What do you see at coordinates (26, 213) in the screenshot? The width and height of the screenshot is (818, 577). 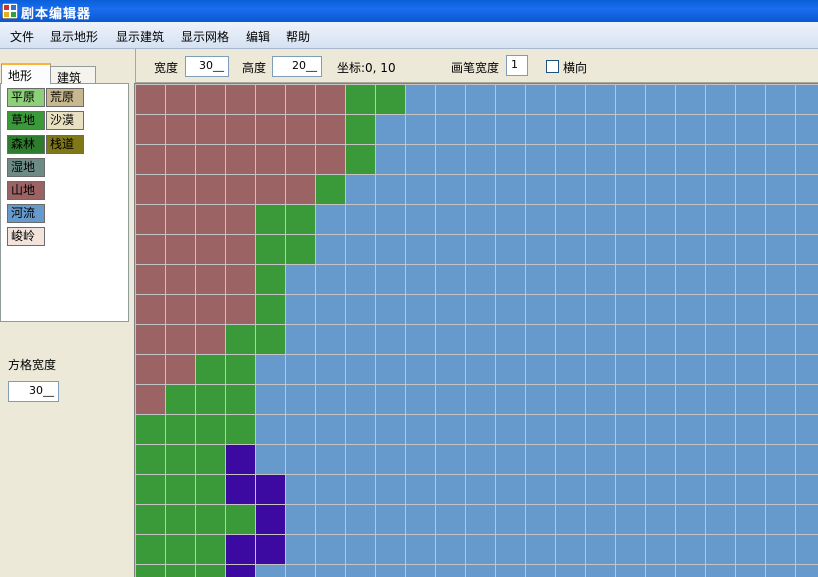 I see `terrain-btn-8: 河流` at bounding box center [26, 213].